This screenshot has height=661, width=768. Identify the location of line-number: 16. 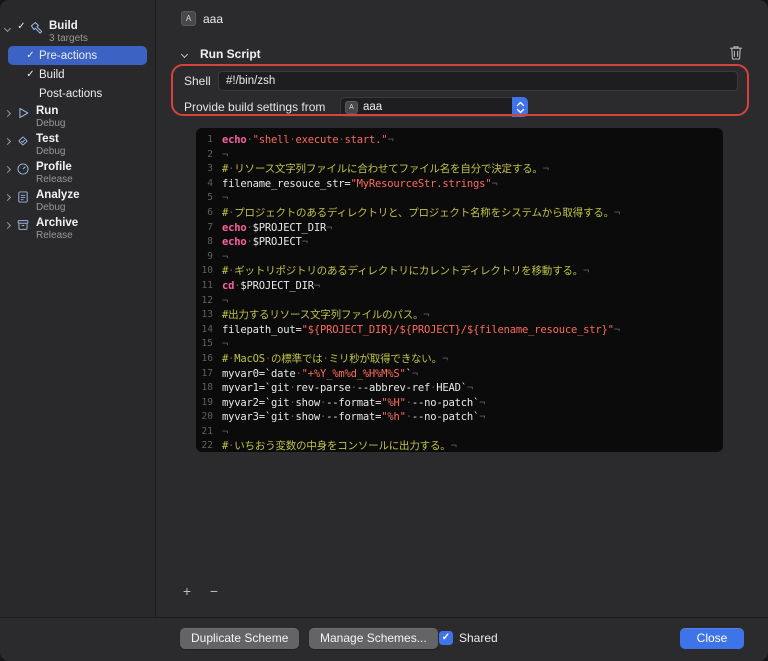
(207, 358).